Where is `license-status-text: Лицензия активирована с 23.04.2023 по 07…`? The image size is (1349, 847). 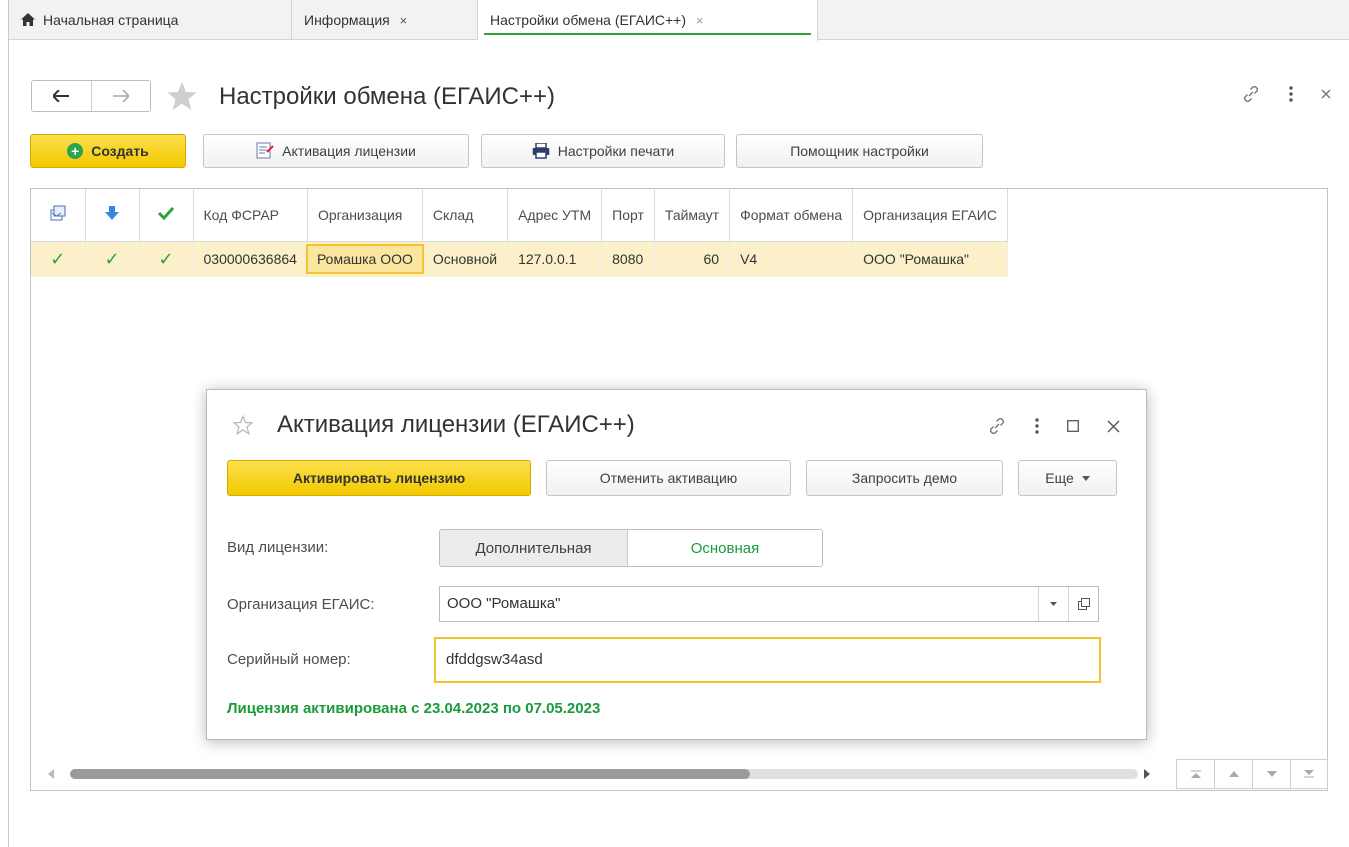
license-status-text: Лицензия активирована с 23.04.2023 по 07… is located at coordinates (414, 708).